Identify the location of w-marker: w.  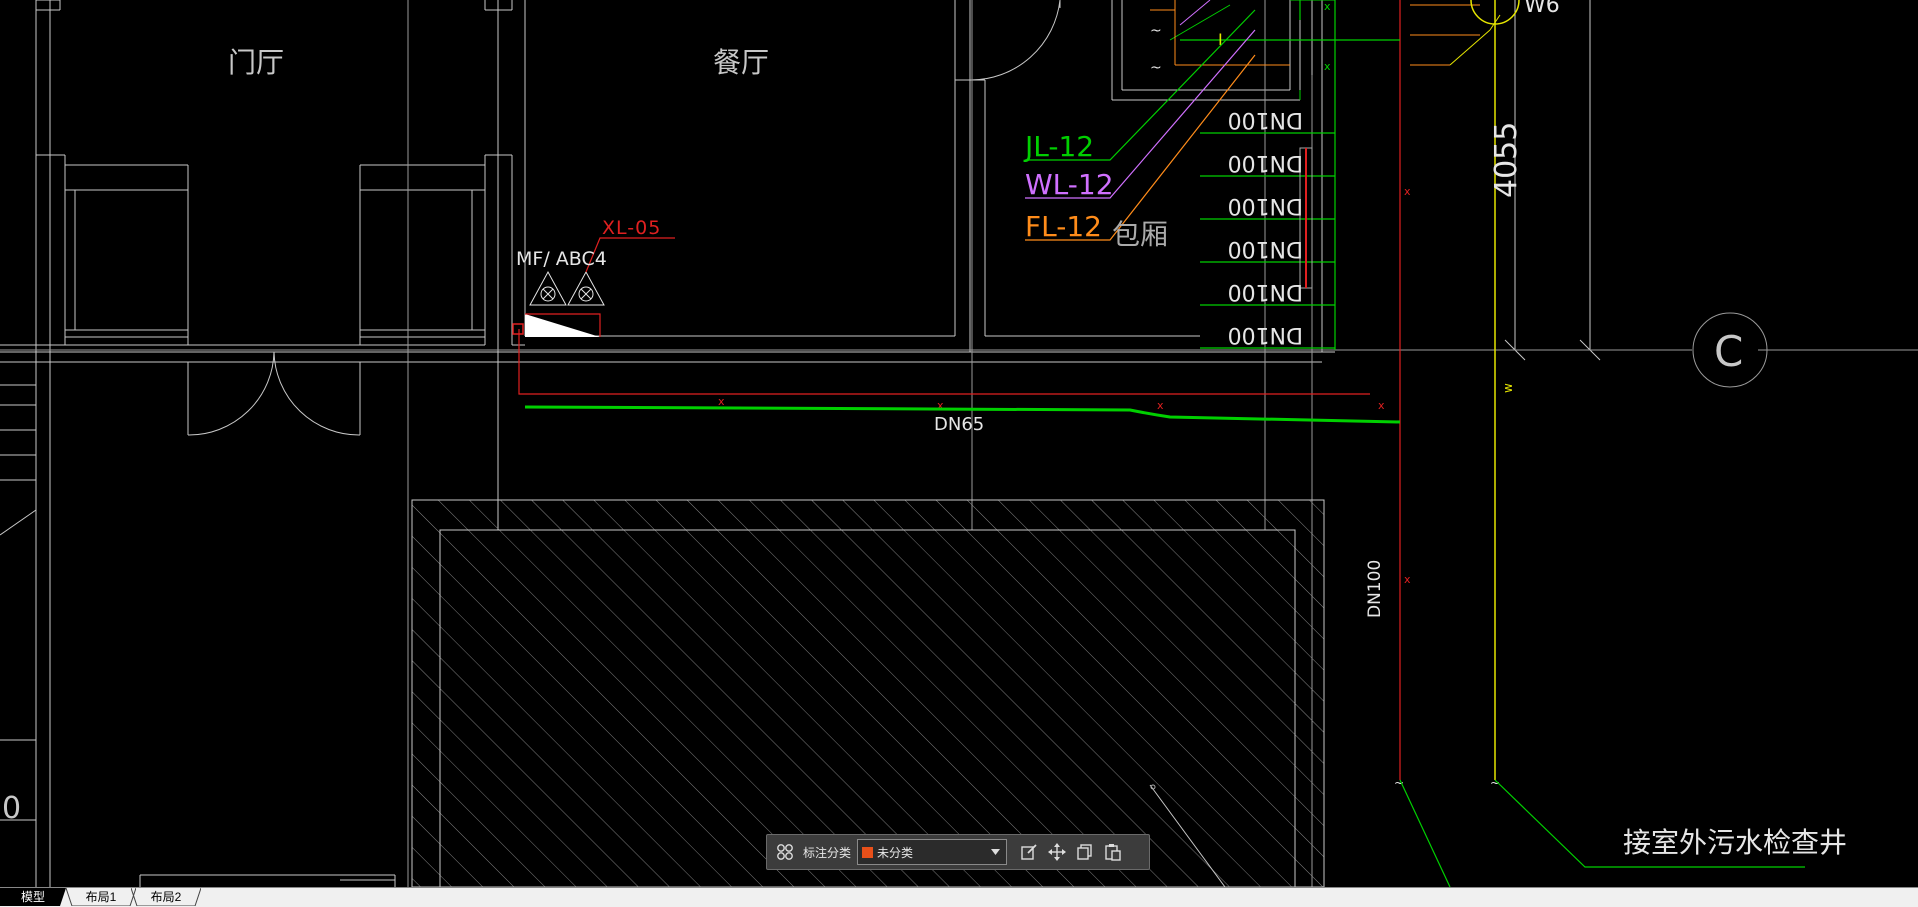
(1508, 388).